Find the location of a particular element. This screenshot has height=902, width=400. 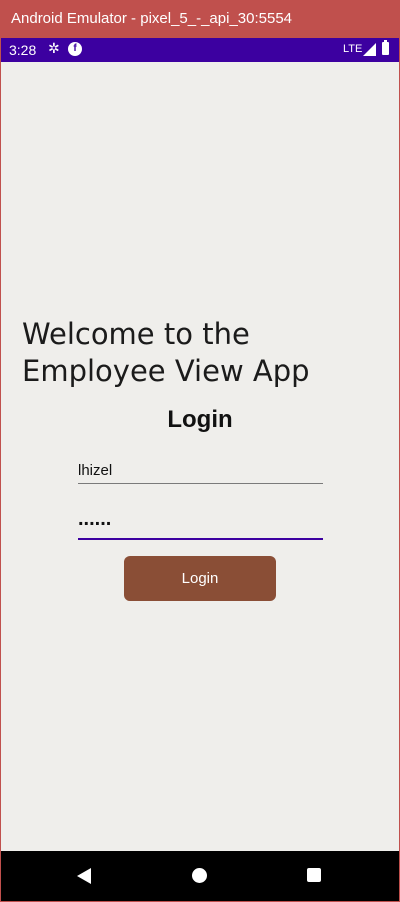

welcome-heading: Welcome to the Employee View App is located at coordinates (166, 352).